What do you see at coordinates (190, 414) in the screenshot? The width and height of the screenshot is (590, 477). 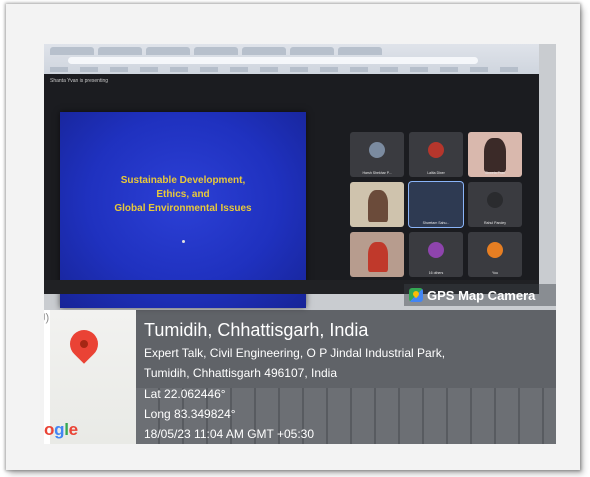 I see `longitude: Long 83.349824°` at bounding box center [190, 414].